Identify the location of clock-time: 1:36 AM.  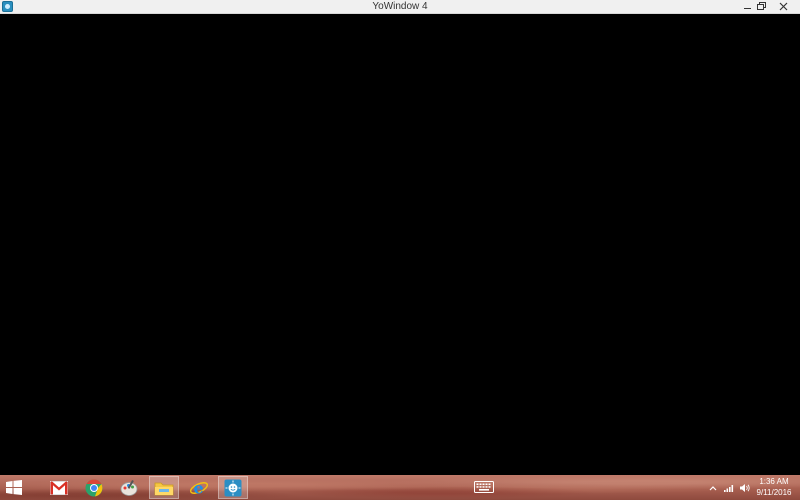
(774, 481).